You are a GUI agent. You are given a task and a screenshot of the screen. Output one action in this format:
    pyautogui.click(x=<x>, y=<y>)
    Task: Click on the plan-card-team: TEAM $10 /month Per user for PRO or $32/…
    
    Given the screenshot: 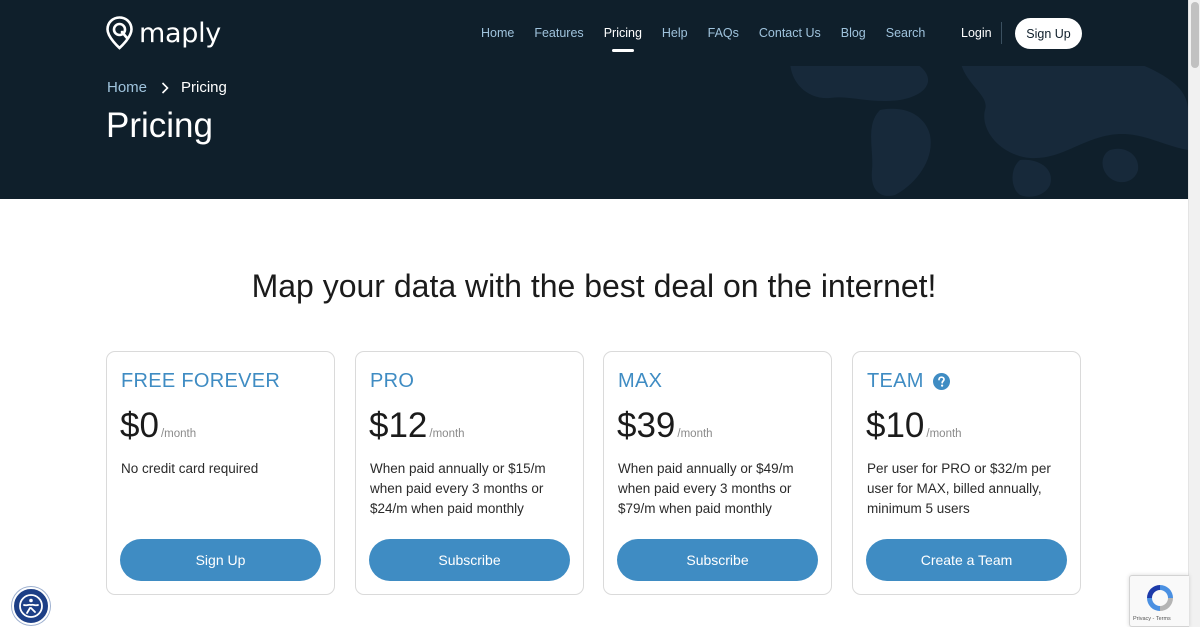 What is the action you would take?
    pyautogui.click(x=966, y=473)
    